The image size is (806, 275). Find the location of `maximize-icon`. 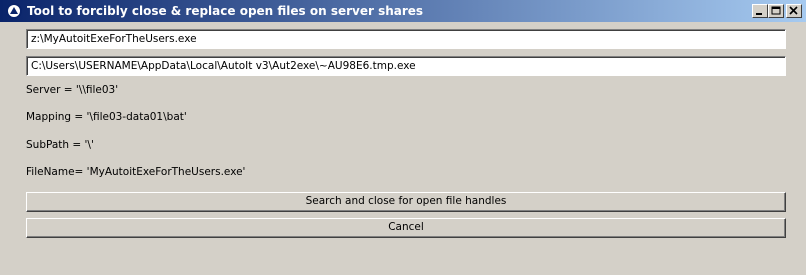

maximize-icon is located at coordinates (776, 10).